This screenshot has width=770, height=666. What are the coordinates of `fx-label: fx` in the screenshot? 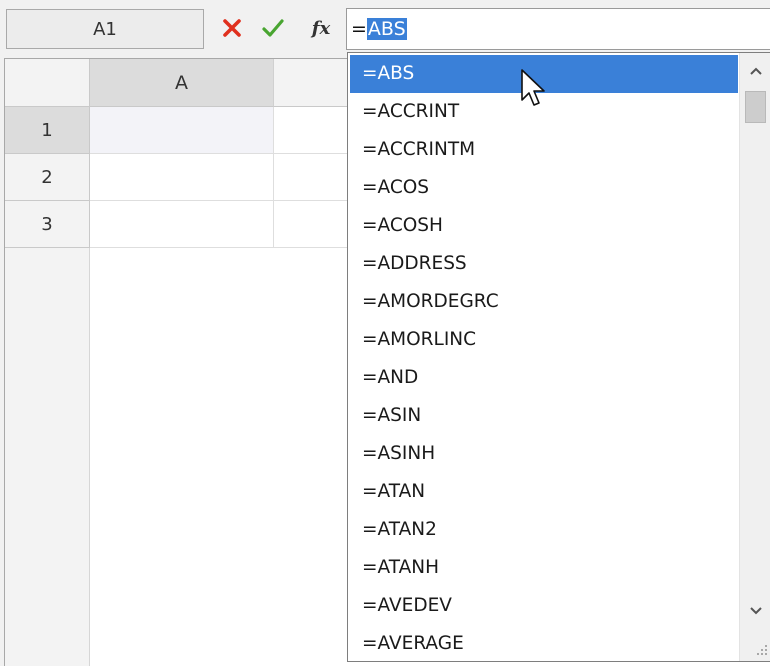 It's located at (321, 28).